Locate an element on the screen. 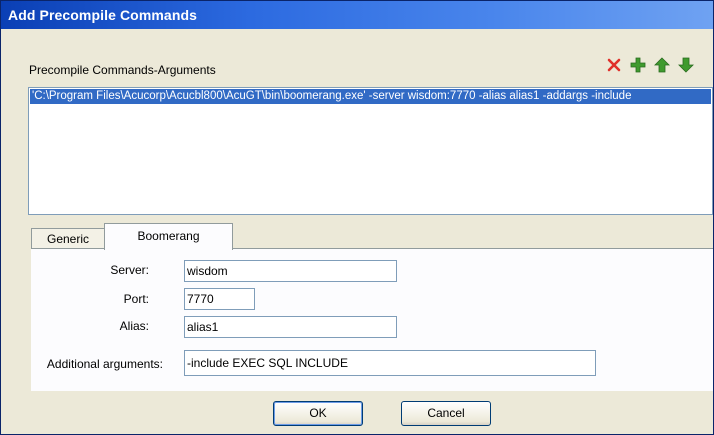 Image resolution: width=714 pixels, height=435 pixels. tab-generic: Generic is located at coordinates (68, 238).